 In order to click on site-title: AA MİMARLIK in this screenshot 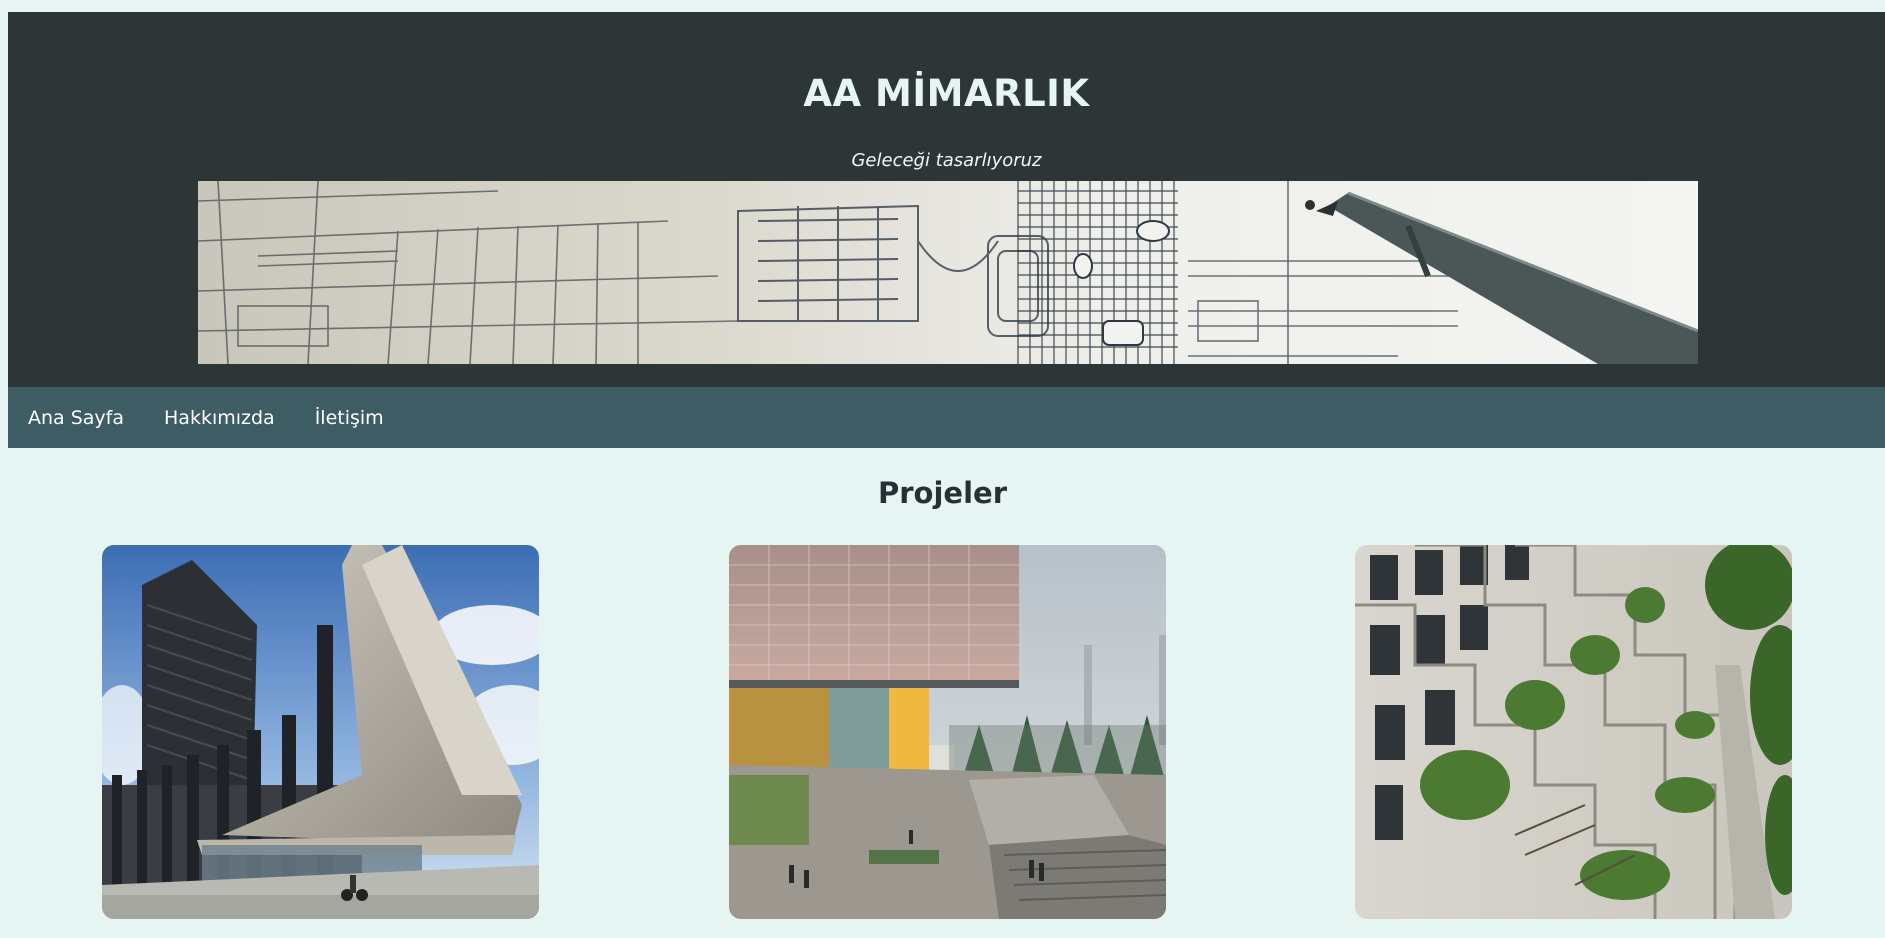, I will do `click(946, 93)`.